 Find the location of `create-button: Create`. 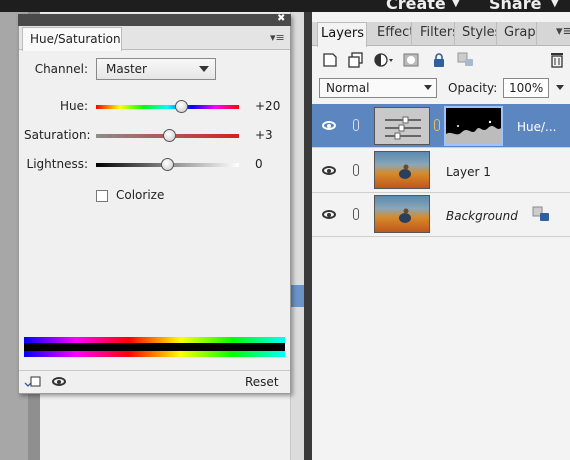

create-button: Create is located at coordinates (416, 6).